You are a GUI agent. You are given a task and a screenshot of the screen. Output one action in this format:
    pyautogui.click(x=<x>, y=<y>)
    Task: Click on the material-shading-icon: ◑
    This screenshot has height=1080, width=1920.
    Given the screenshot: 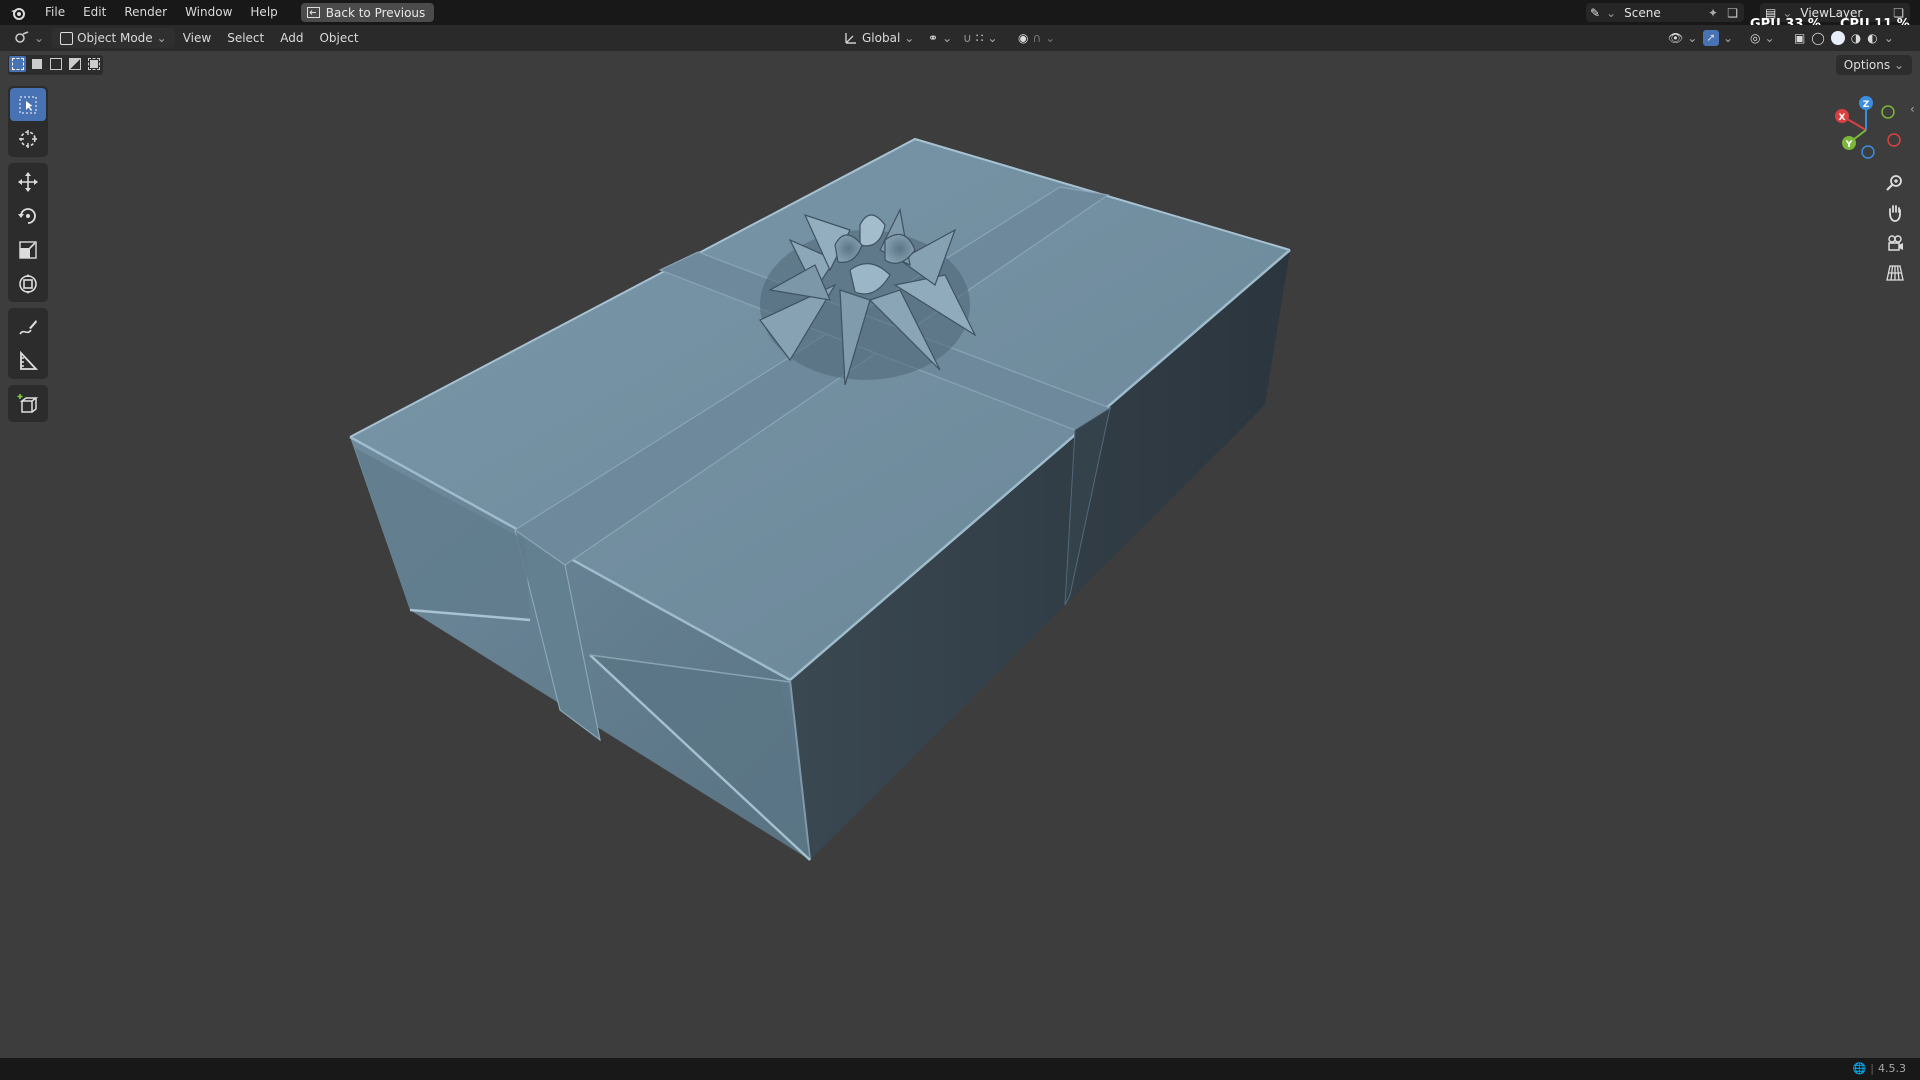 What is the action you would take?
    pyautogui.click(x=1856, y=38)
    